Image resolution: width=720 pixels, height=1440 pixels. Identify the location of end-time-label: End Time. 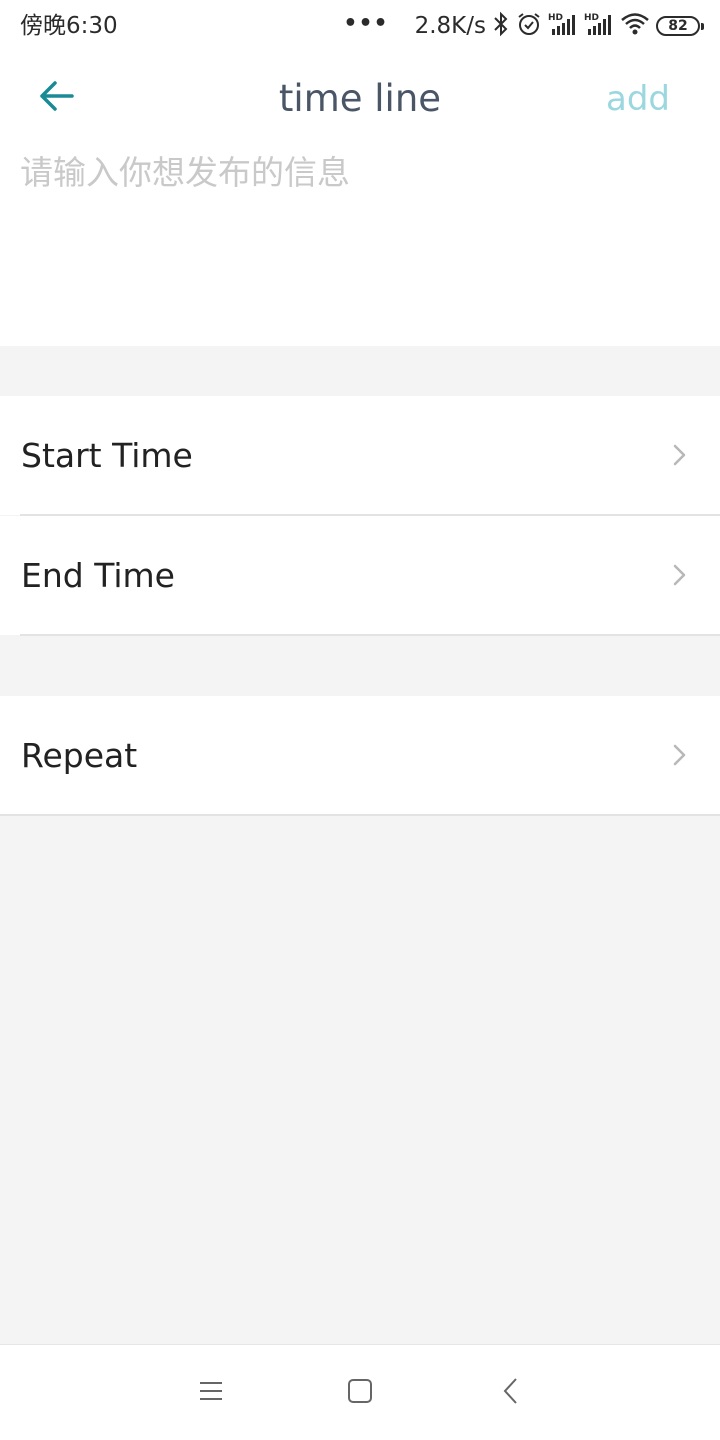
(98, 575).